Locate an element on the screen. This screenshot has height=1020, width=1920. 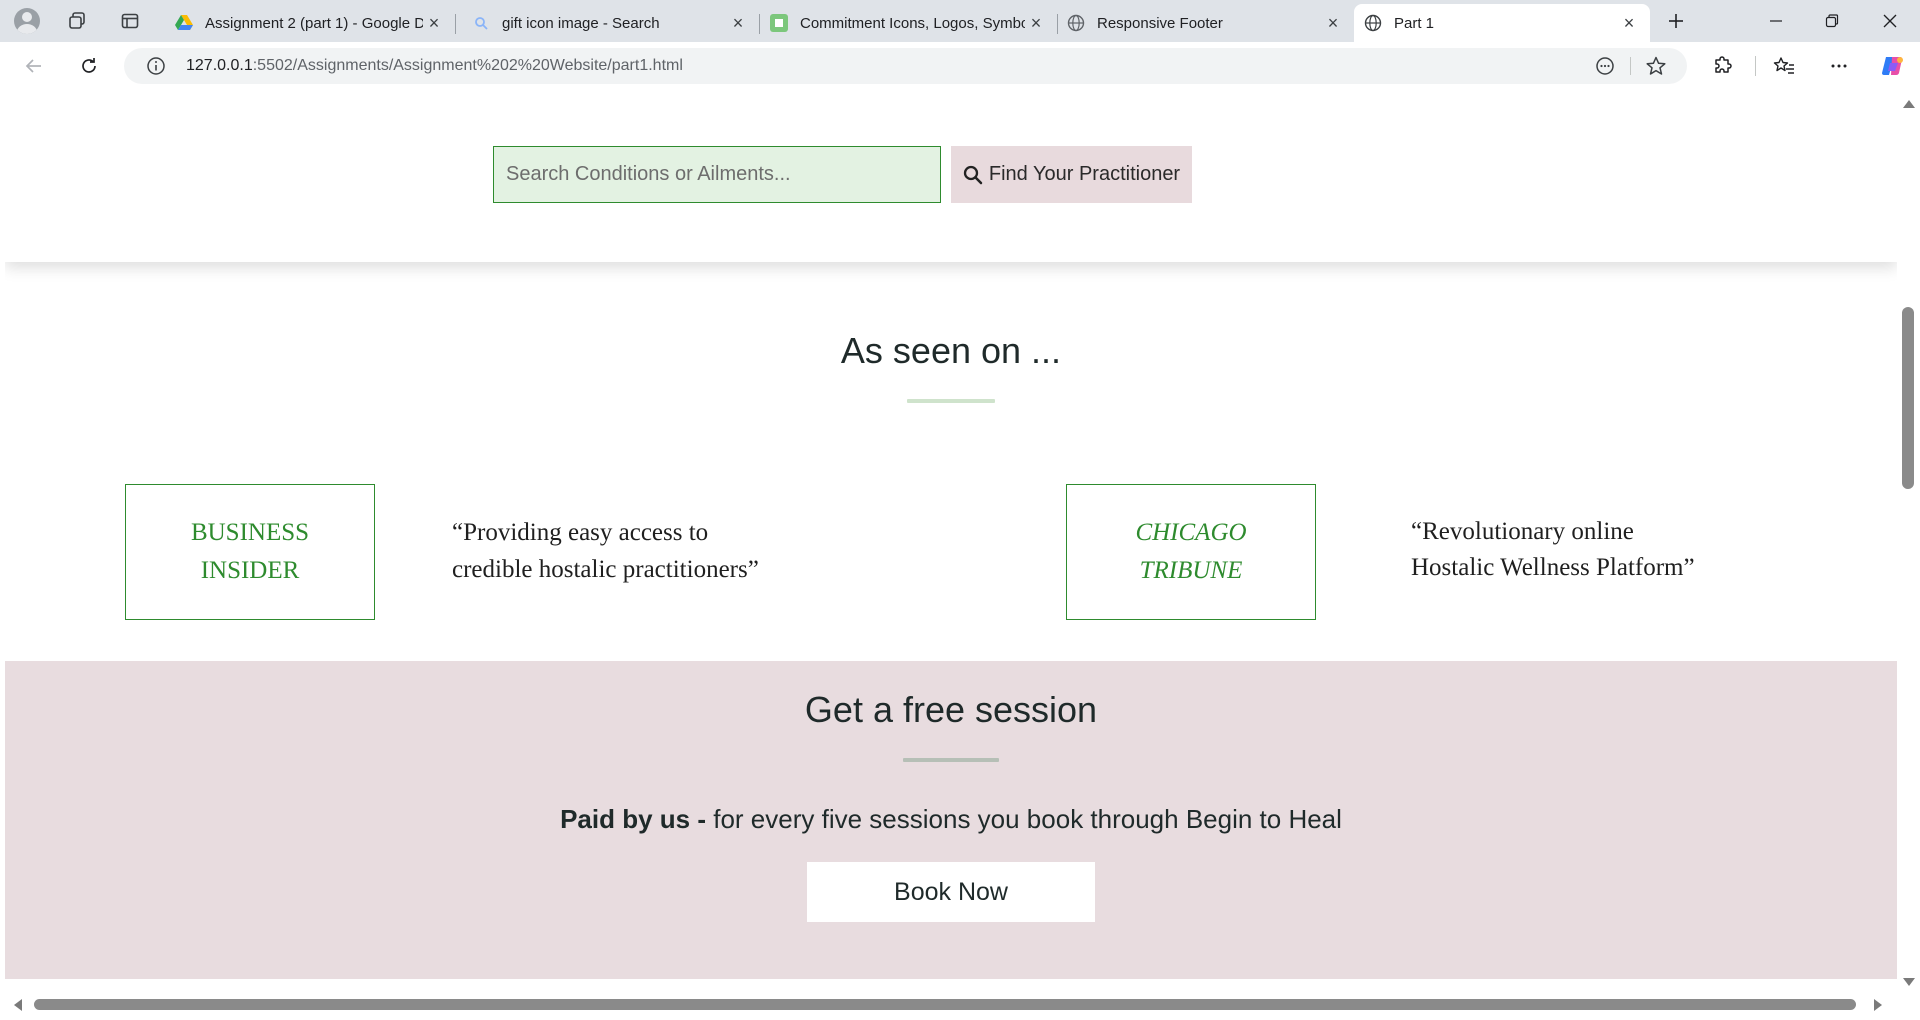
plus-icon is located at coordinates (1676, 21).